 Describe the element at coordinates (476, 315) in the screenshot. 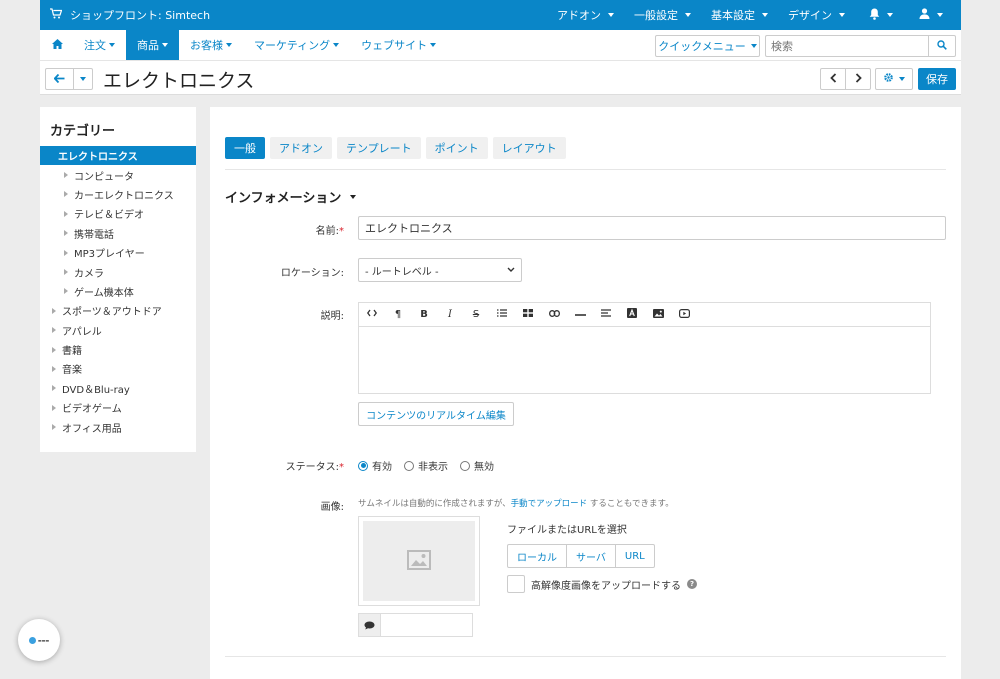

I see `strikethrough-button: S` at that location.